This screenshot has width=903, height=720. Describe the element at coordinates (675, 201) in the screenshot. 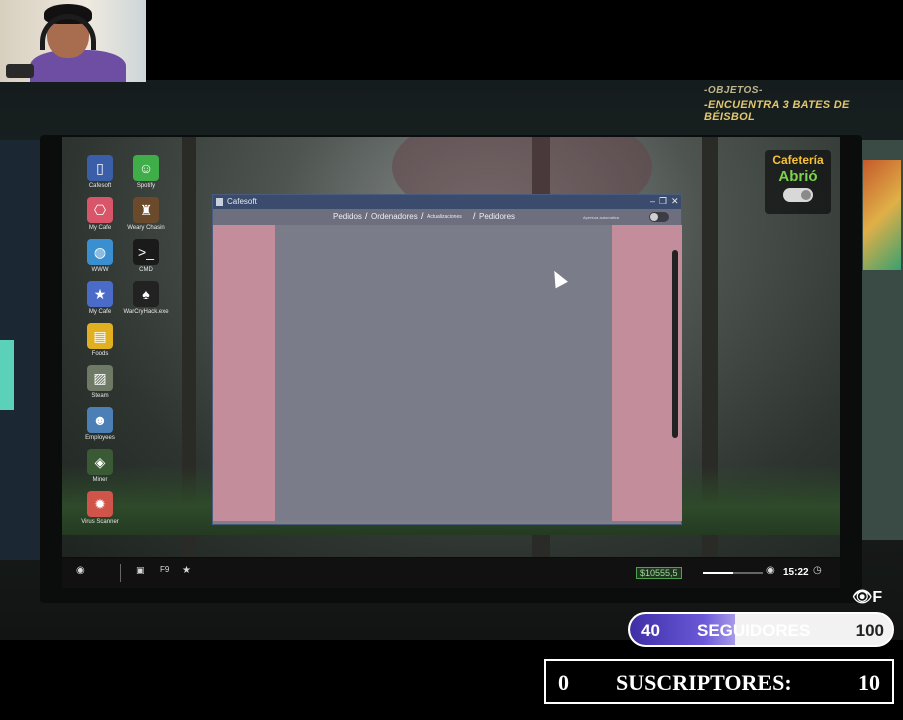

I see `close-button: ✕` at that location.